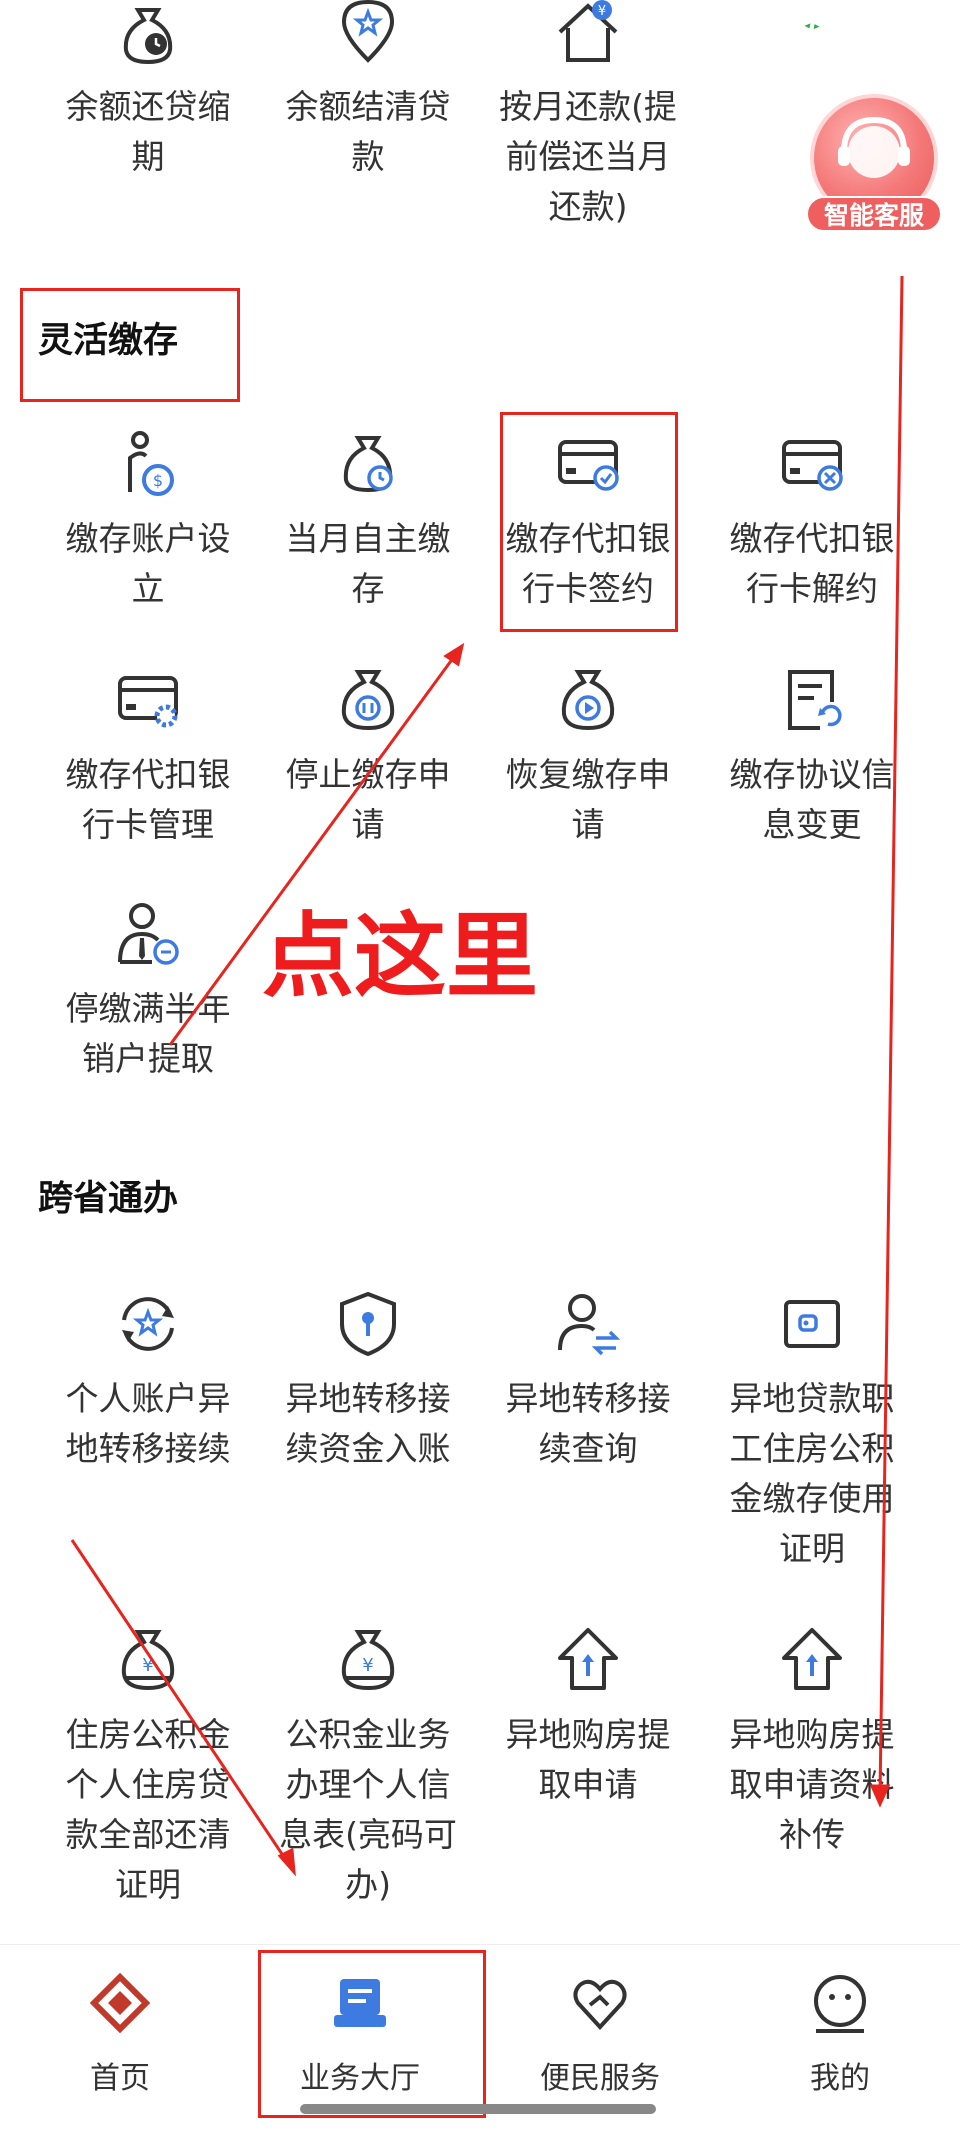 Image resolution: width=960 pixels, height=2133 pixels. What do you see at coordinates (840, 2039) in the screenshot?
I see `tab-mine: 我的` at bounding box center [840, 2039].